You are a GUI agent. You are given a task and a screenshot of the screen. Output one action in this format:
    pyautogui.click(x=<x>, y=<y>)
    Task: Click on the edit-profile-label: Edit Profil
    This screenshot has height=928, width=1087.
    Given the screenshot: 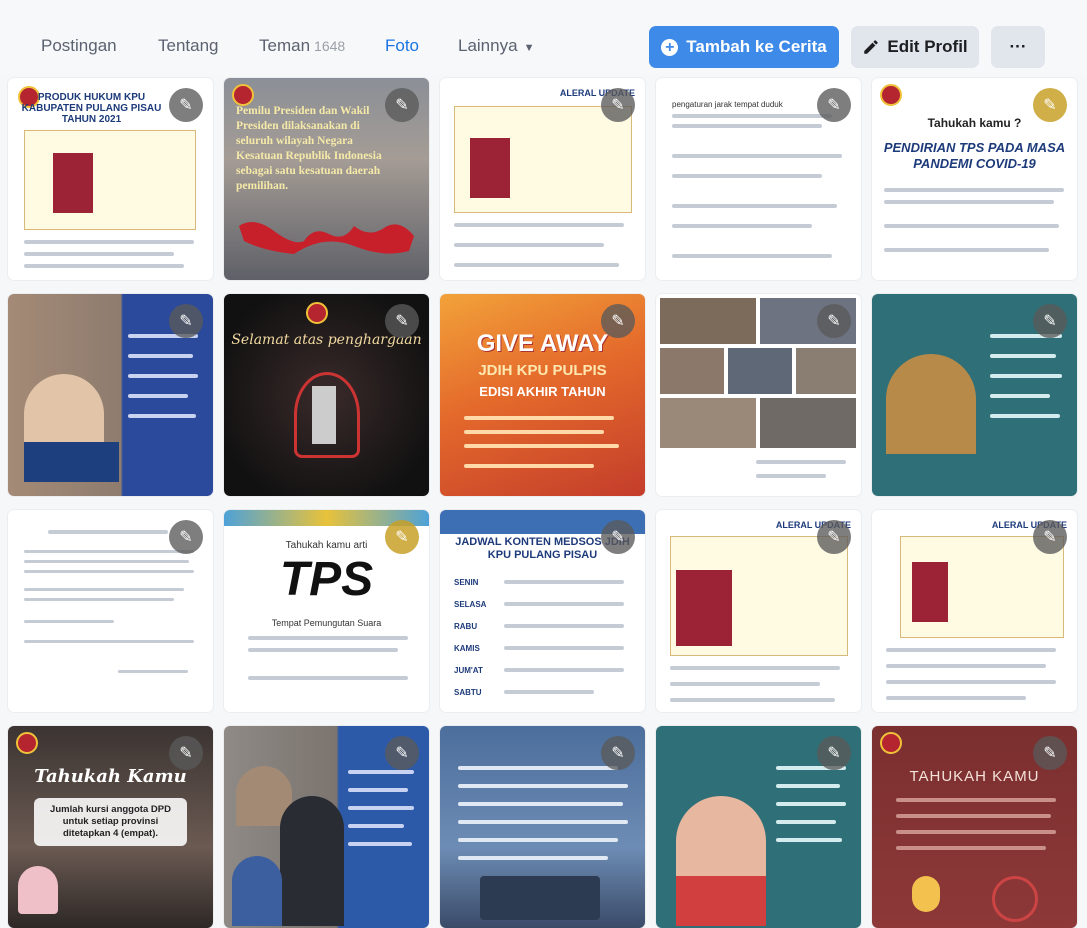 What is the action you would take?
    pyautogui.click(x=927, y=46)
    